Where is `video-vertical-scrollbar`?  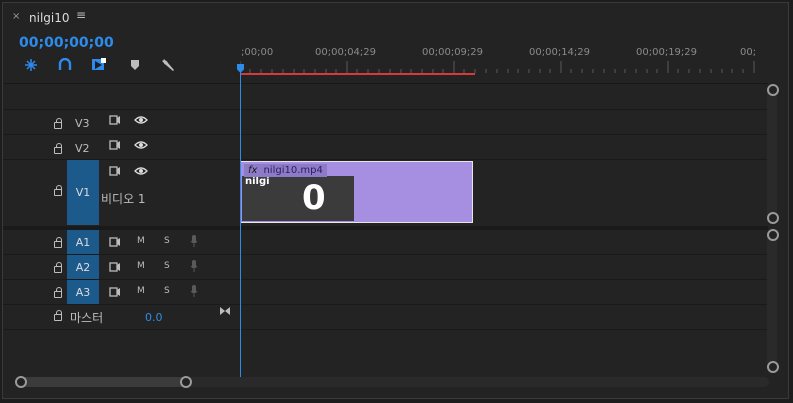 video-vertical-scrollbar is located at coordinates (772, 155).